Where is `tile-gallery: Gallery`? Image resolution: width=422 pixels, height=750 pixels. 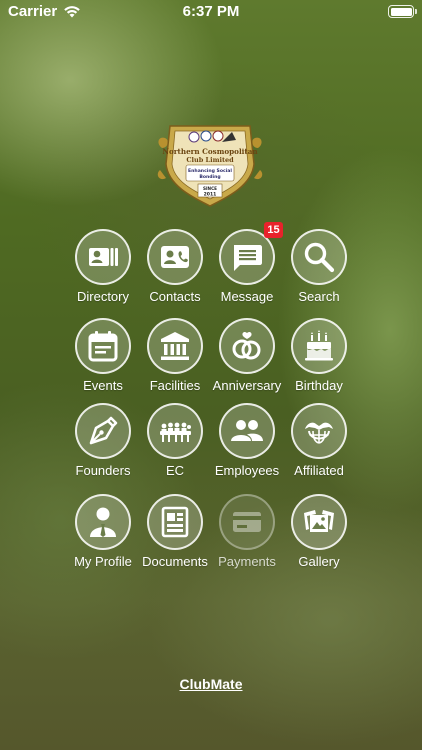
tile-gallery: Gallery is located at coordinates (319, 531).